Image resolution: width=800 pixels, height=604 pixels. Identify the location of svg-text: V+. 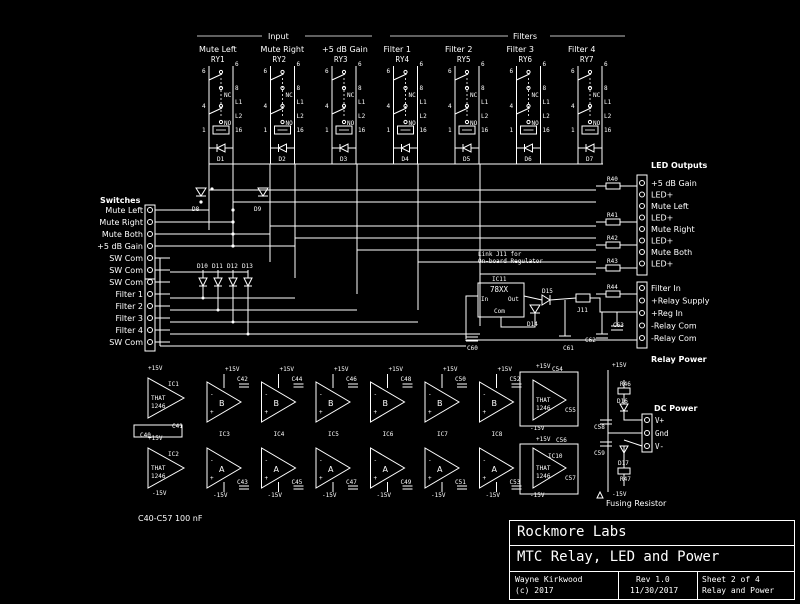
(660, 420).